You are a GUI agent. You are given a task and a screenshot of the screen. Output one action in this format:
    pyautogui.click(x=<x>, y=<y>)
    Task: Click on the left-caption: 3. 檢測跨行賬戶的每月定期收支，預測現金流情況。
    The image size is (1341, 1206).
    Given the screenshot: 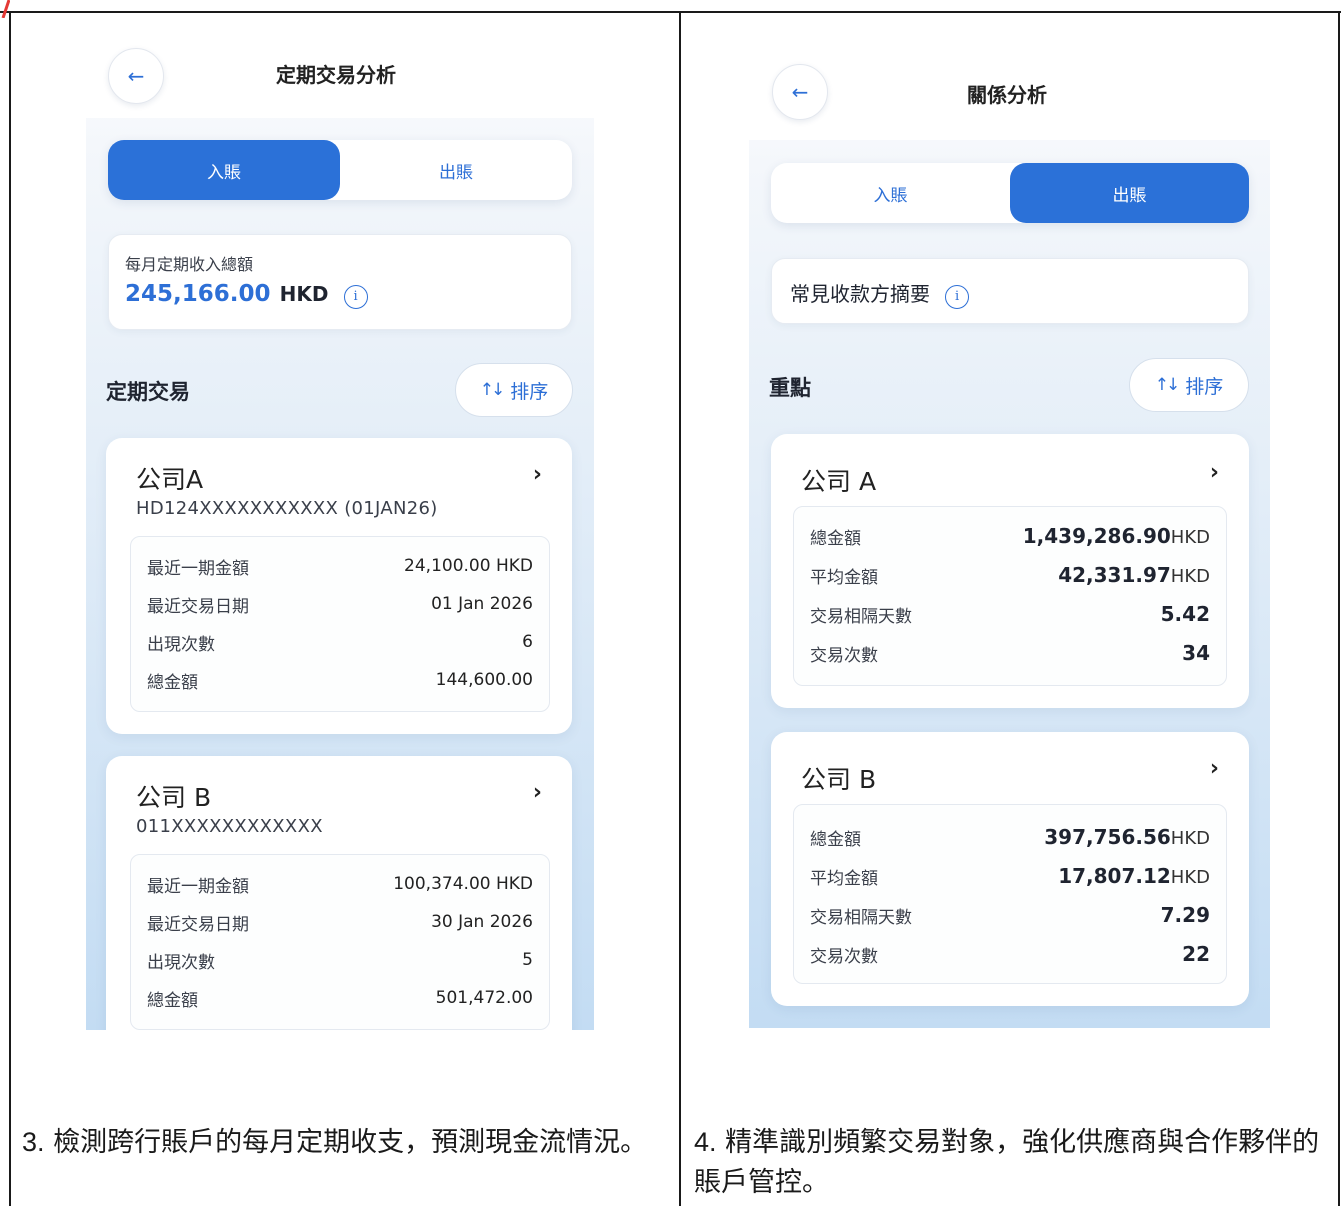 What is the action you would take?
    pyautogui.click(x=342, y=1142)
    